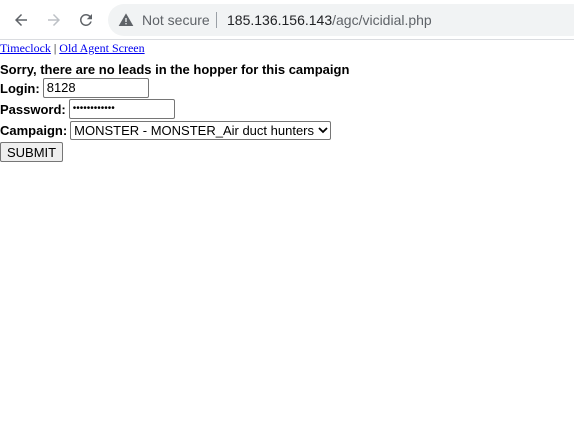 This screenshot has width=574, height=428. What do you see at coordinates (32, 152) in the screenshot?
I see `submit-button: SUBMIT` at bounding box center [32, 152].